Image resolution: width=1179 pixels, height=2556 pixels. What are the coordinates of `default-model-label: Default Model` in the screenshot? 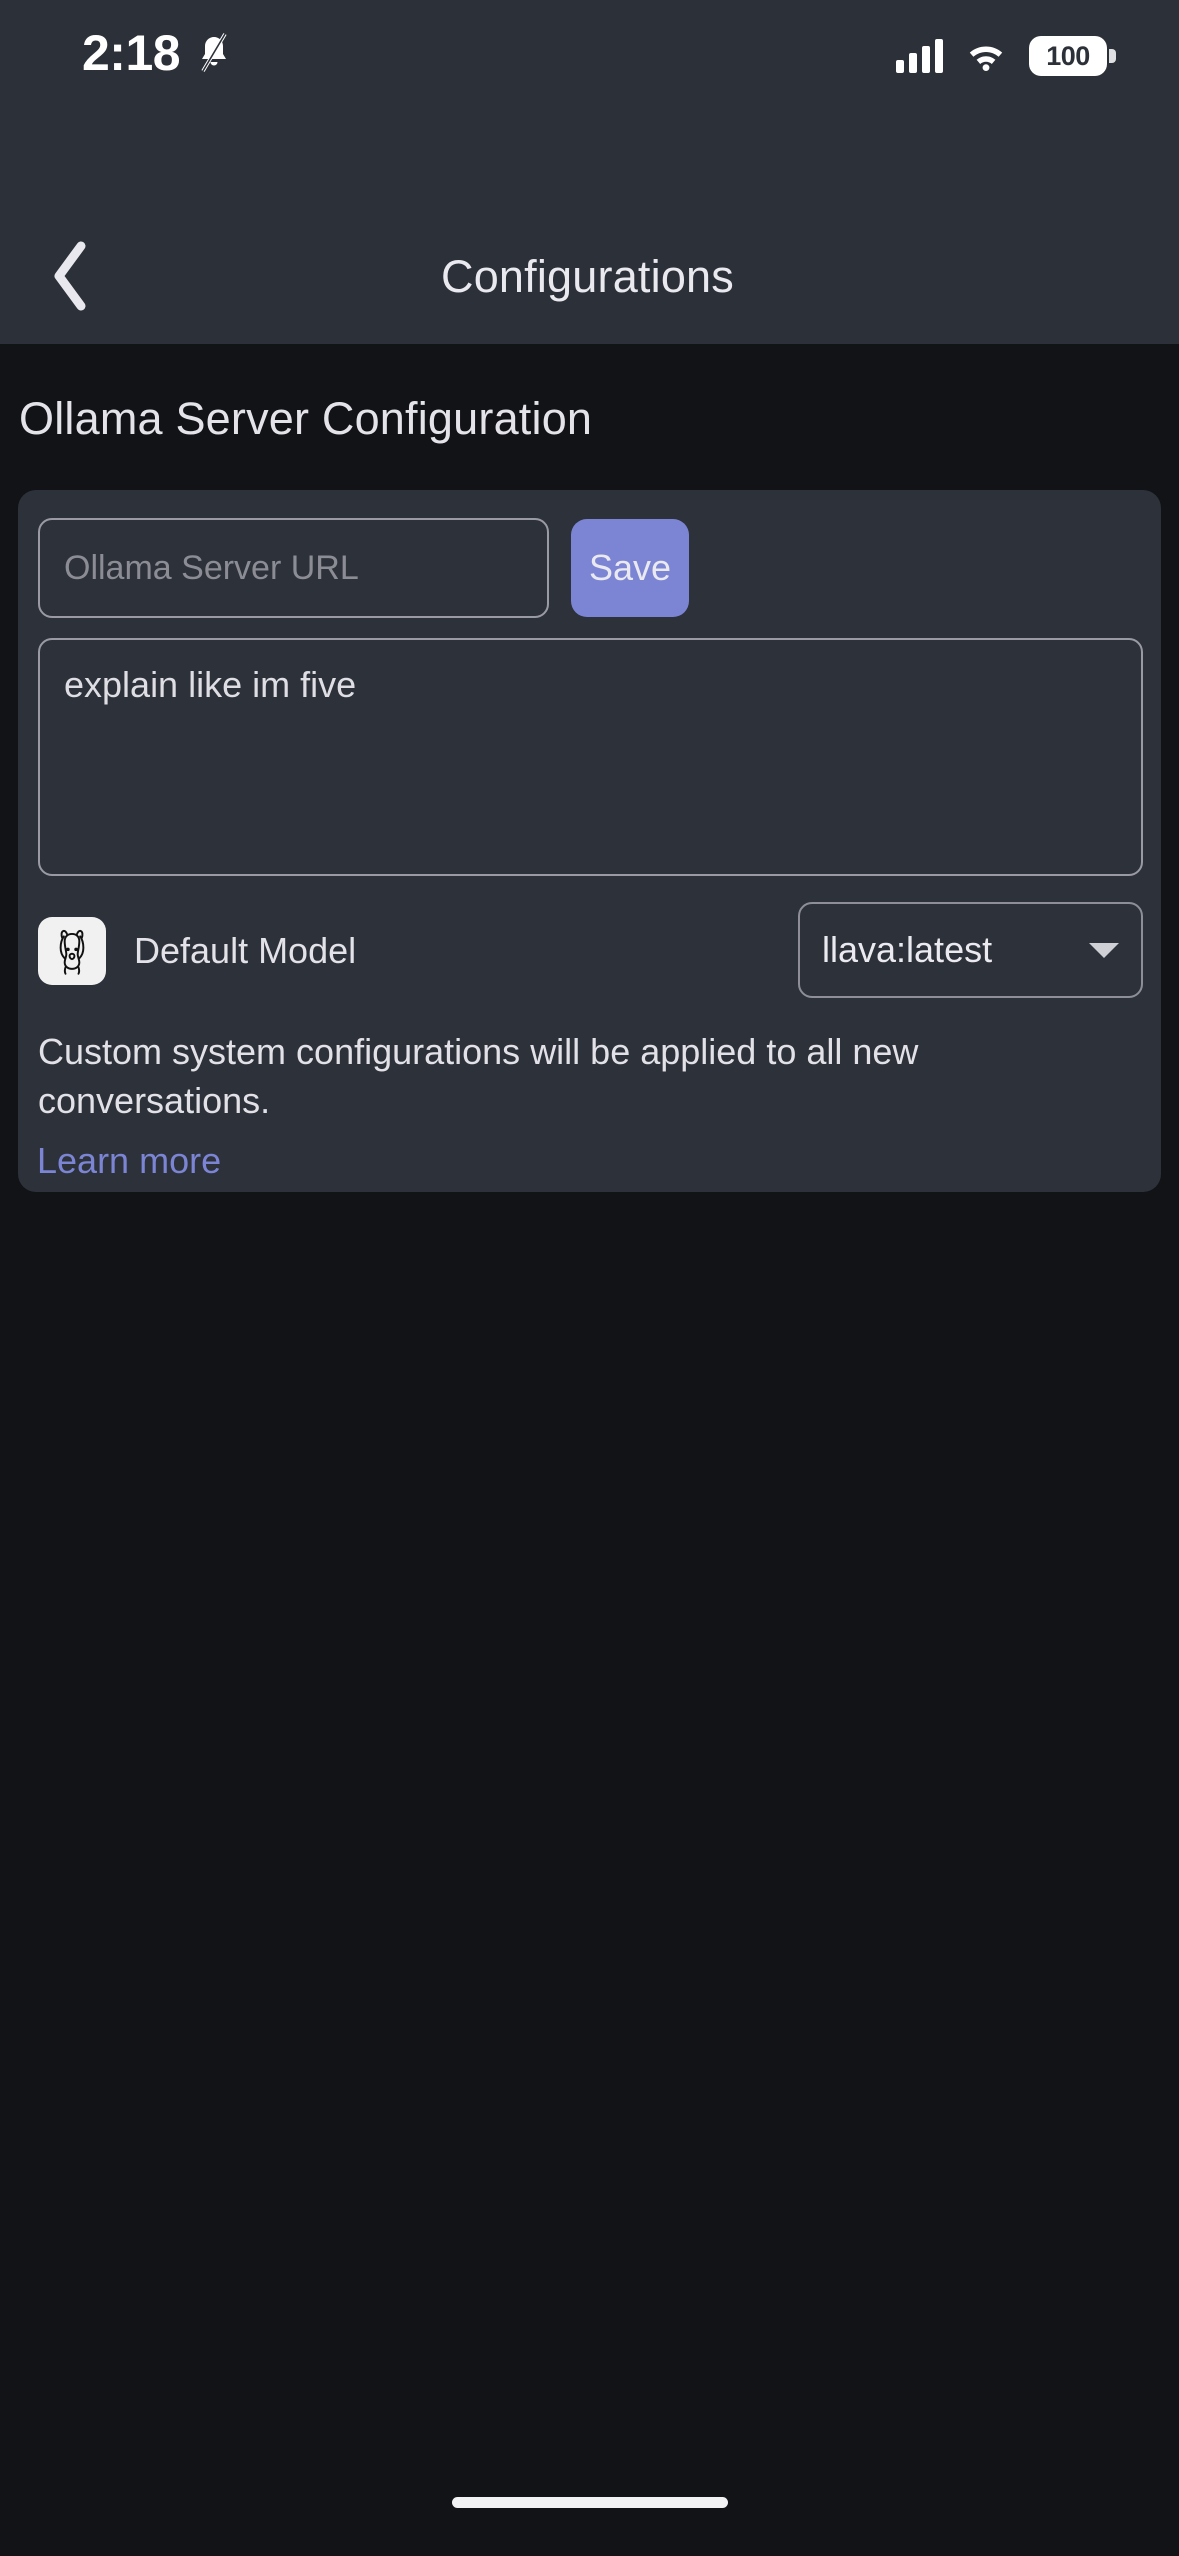 It's located at (245, 950).